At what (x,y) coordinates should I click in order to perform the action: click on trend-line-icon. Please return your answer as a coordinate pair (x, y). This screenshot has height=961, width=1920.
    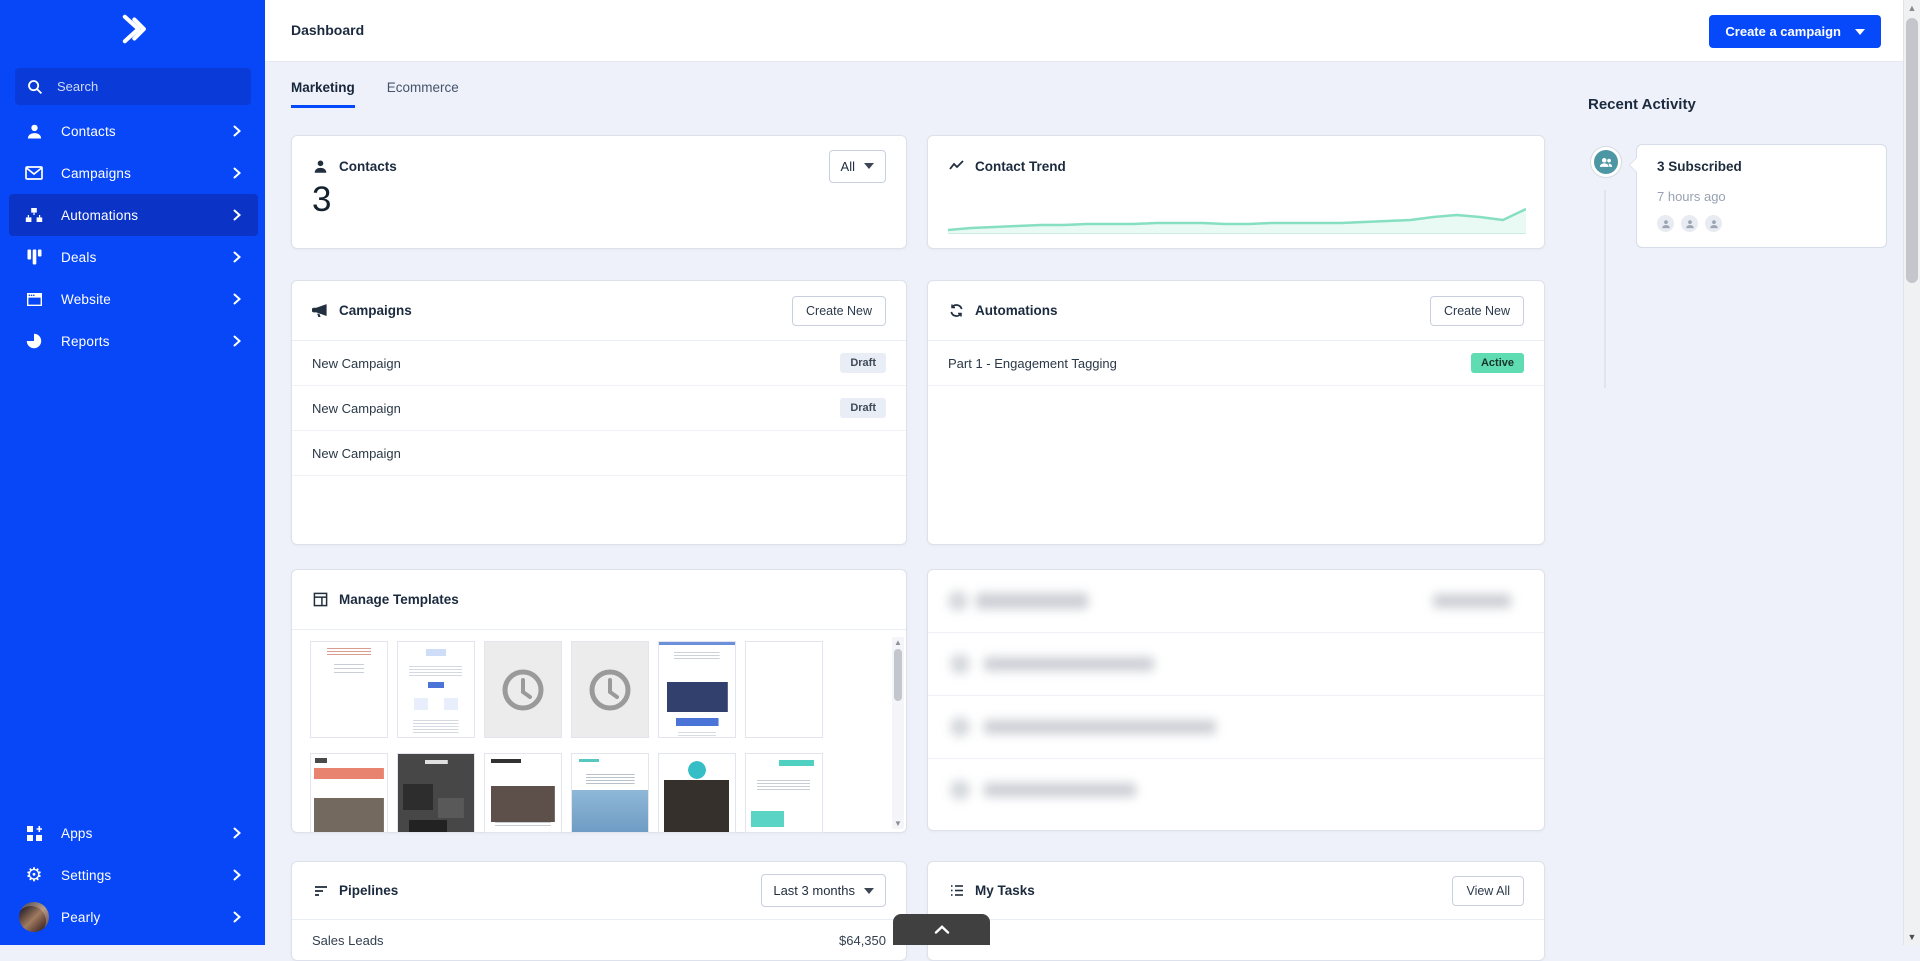
    Looking at the image, I should click on (956, 166).